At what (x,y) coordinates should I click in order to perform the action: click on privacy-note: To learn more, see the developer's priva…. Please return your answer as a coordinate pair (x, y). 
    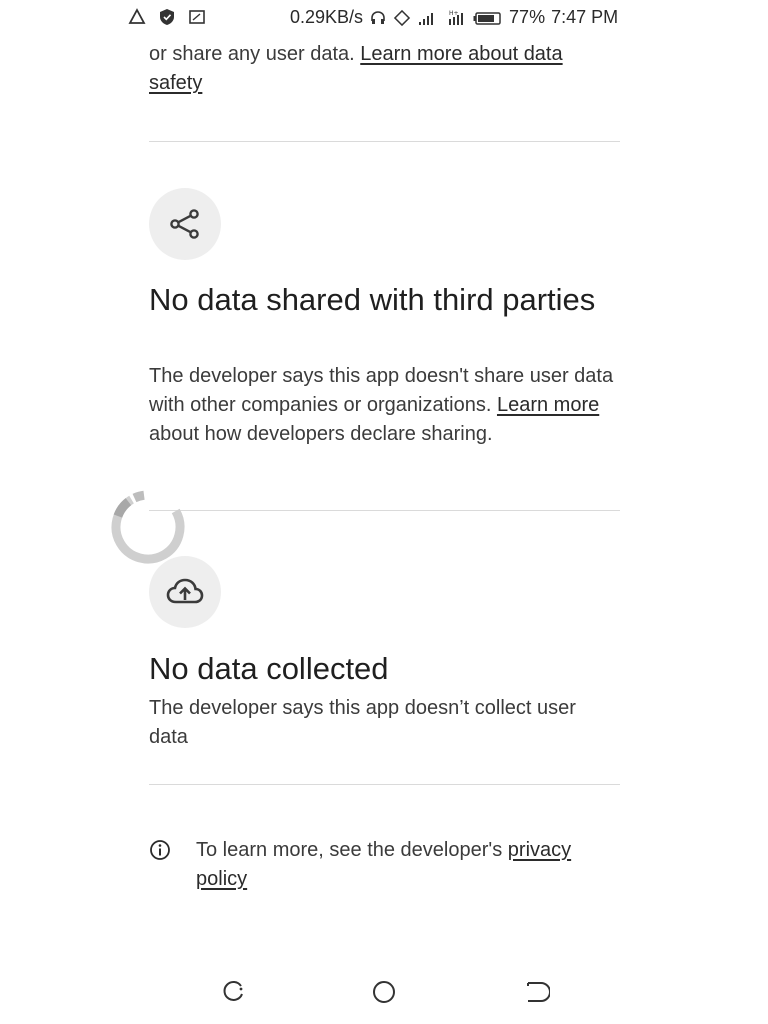
    Looking at the image, I should click on (384, 865).